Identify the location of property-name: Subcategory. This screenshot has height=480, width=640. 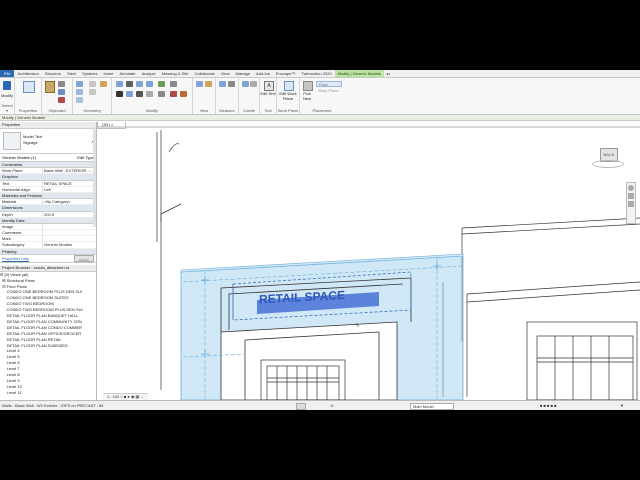
(13, 245).